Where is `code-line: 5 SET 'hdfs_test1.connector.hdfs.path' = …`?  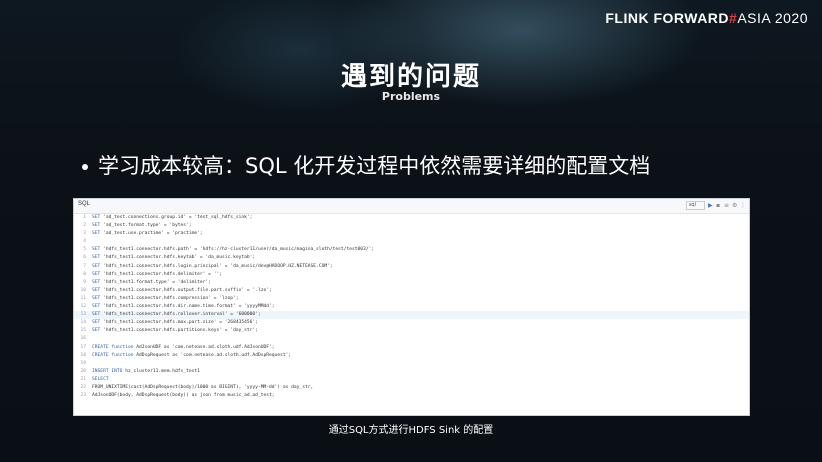
code-line: 5 SET 'hdfs_test1.connector.hdfs.path' = … is located at coordinates (411, 250).